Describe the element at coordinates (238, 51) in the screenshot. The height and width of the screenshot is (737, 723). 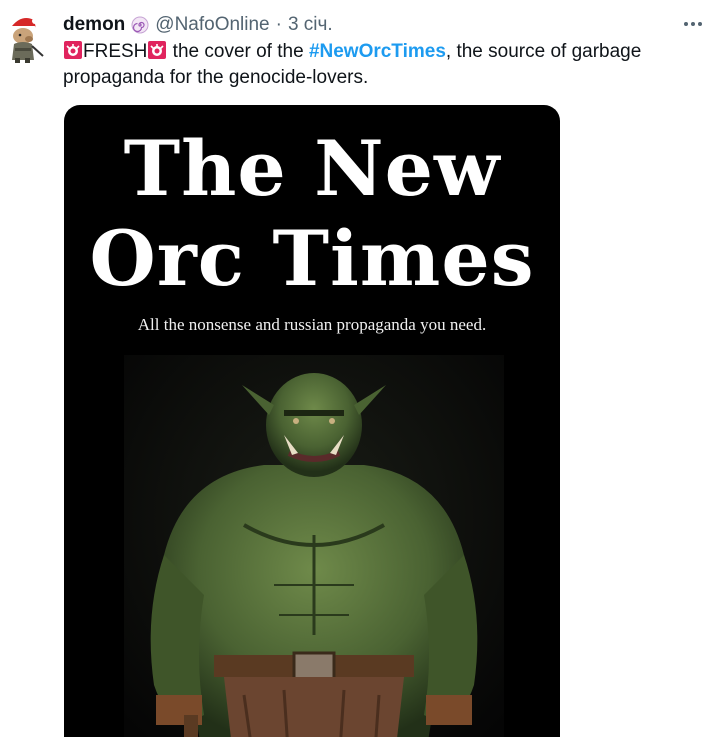
I see `tweet-text-before-hashtag: the cover of the` at that location.